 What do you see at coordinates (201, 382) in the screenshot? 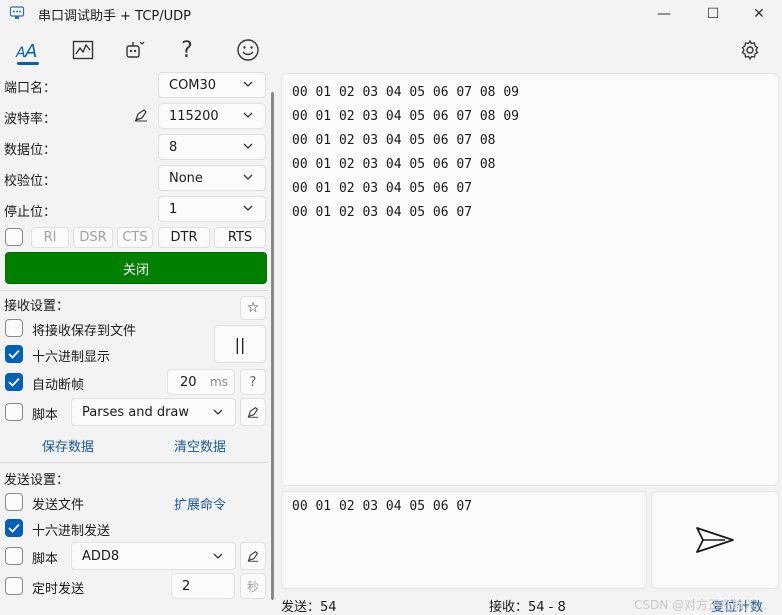
I see `frame-timeout-input: 20 ms` at bounding box center [201, 382].